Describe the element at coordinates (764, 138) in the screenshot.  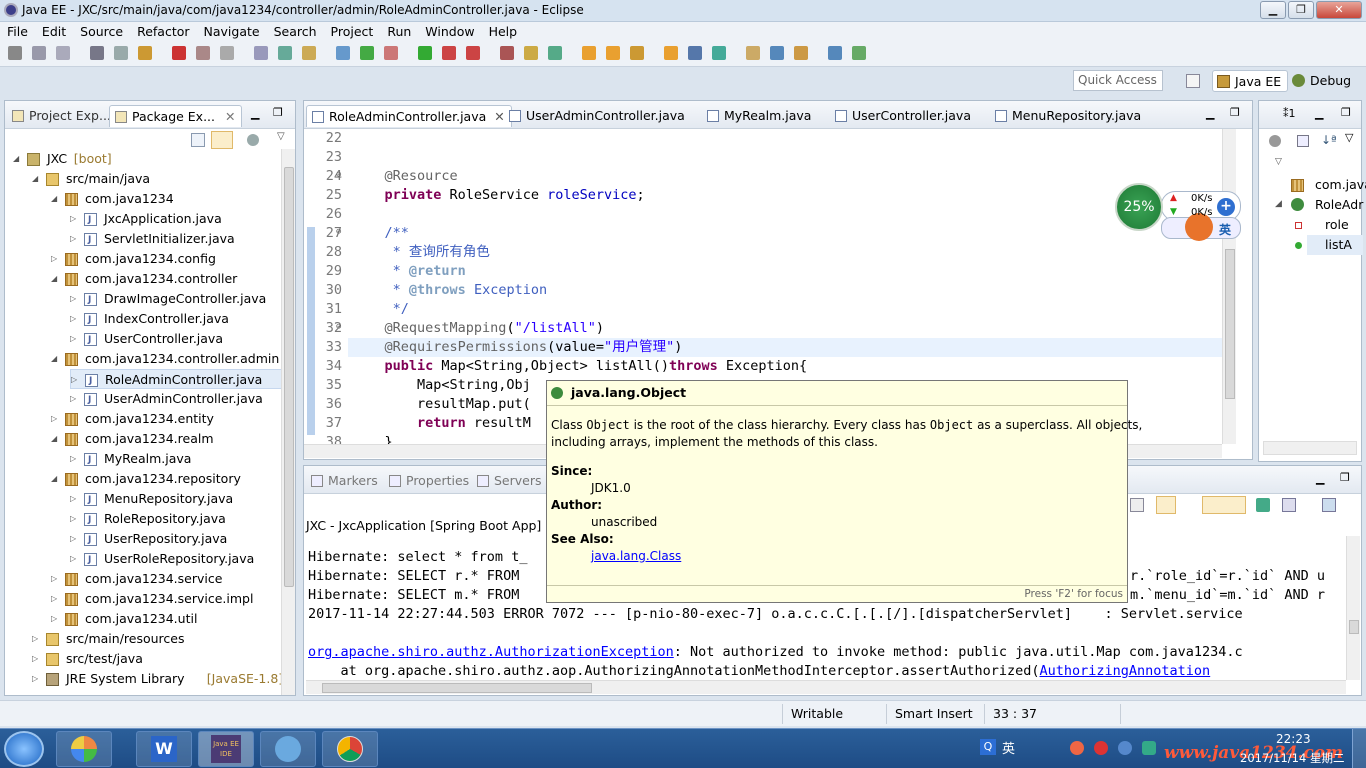
I see `code-line: 22` at that location.